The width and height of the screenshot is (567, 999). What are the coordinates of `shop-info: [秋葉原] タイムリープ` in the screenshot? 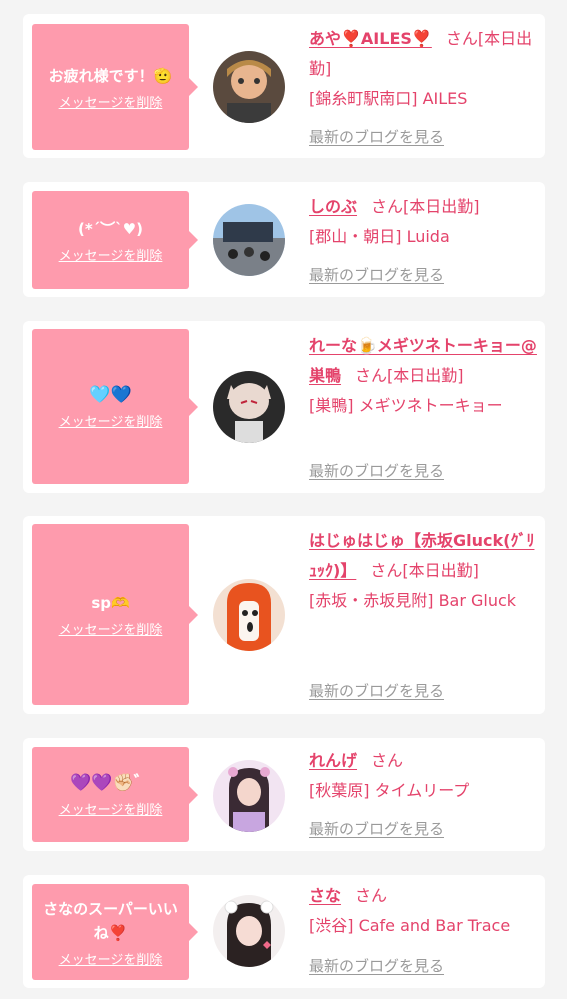 It's located at (389, 790).